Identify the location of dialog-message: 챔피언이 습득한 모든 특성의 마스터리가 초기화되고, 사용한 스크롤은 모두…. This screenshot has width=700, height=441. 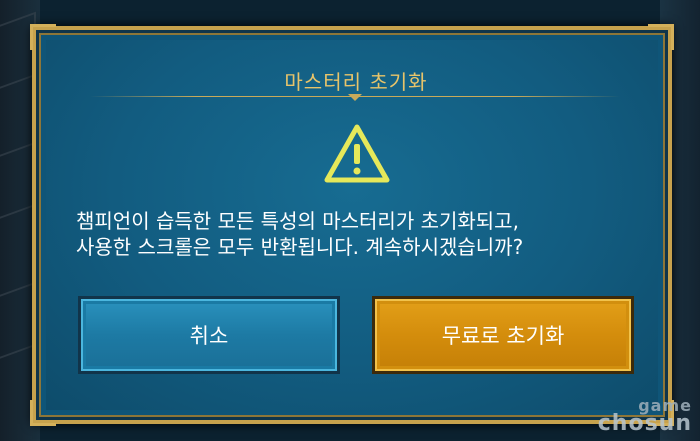
(366, 234).